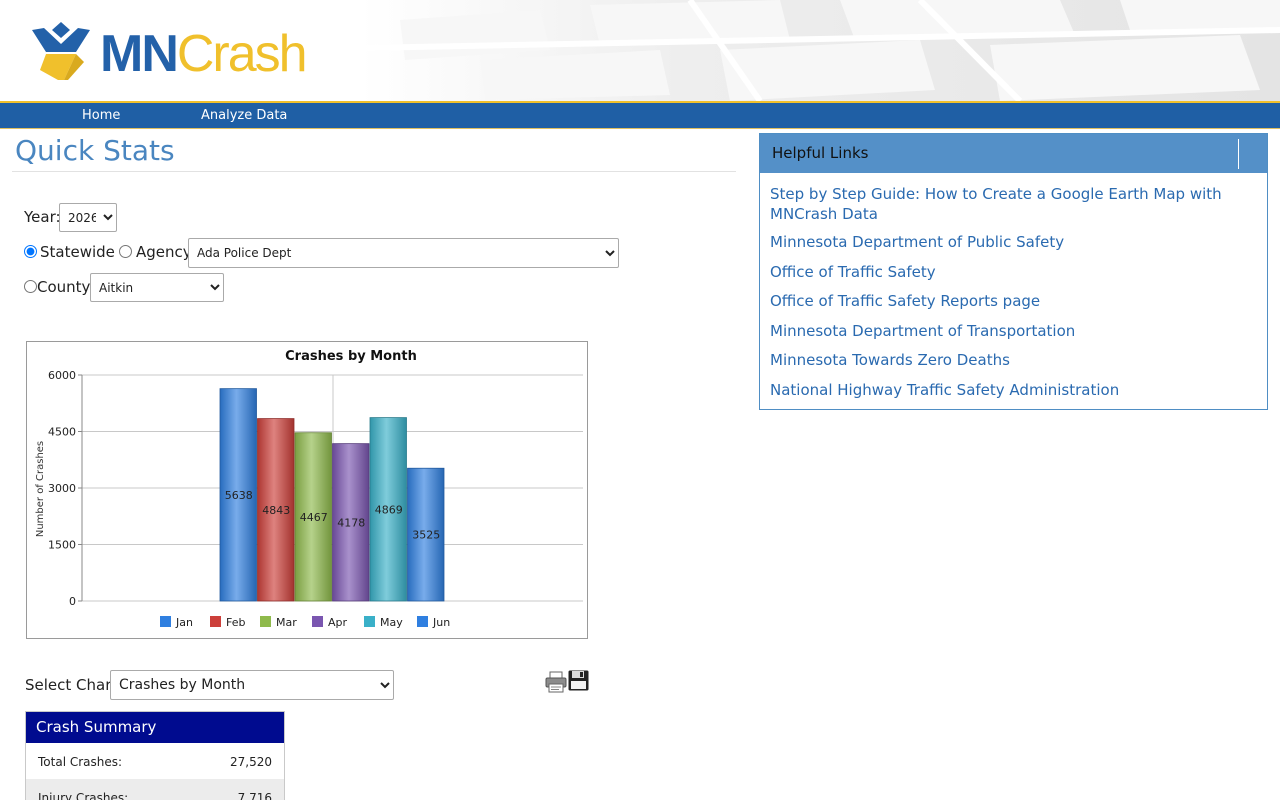 The image size is (1280, 800). What do you see at coordinates (317, 621) in the screenshot?
I see `legend-swatch-apr` at bounding box center [317, 621].